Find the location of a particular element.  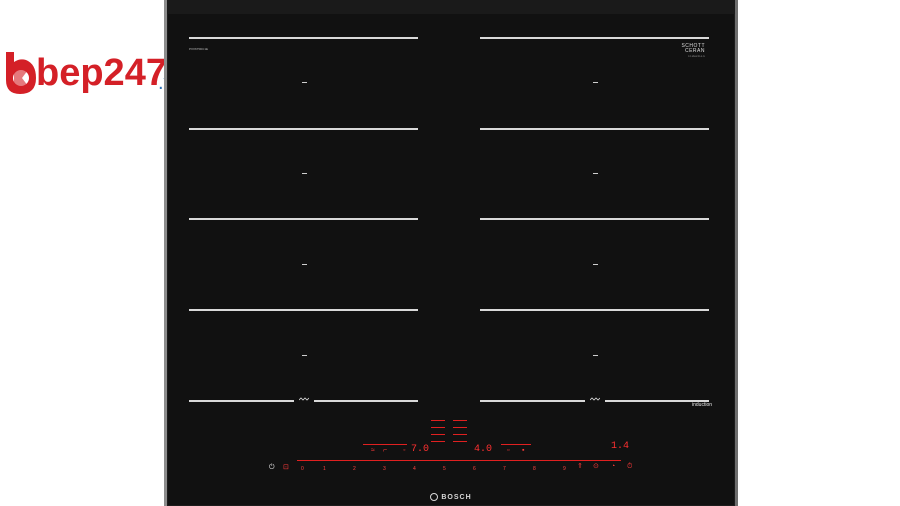

slider-step: 4 is located at coordinates (414, 469).